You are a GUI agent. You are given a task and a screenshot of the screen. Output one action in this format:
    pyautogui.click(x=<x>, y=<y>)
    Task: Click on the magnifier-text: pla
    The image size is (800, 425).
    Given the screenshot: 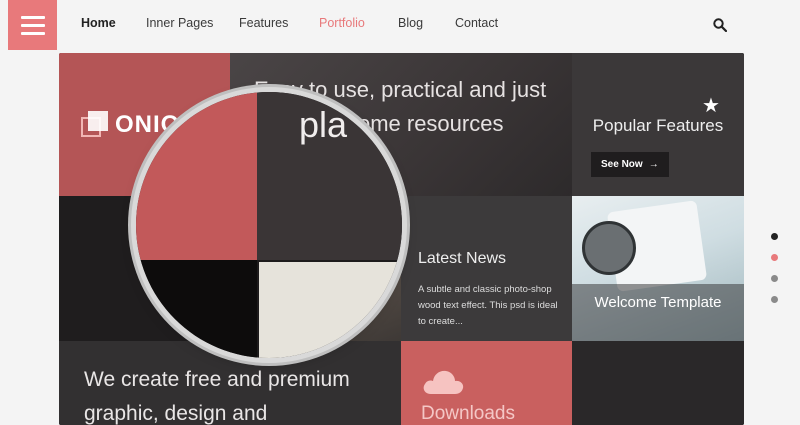 What is the action you would take?
    pyautogui.click(x=323, y=124)
    